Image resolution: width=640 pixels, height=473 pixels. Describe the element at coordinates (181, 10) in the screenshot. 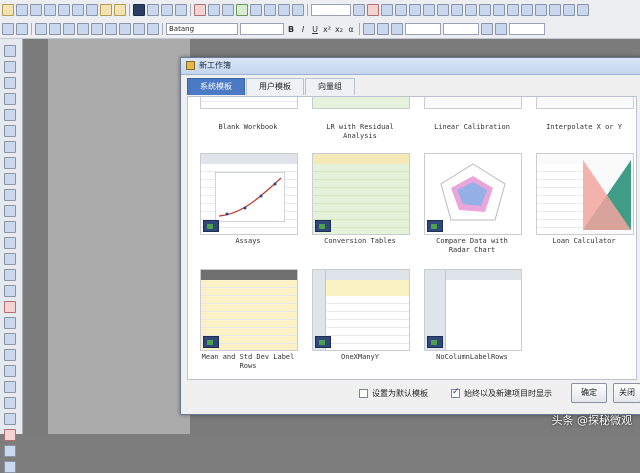

I see `import-wizard-icon` at that location.